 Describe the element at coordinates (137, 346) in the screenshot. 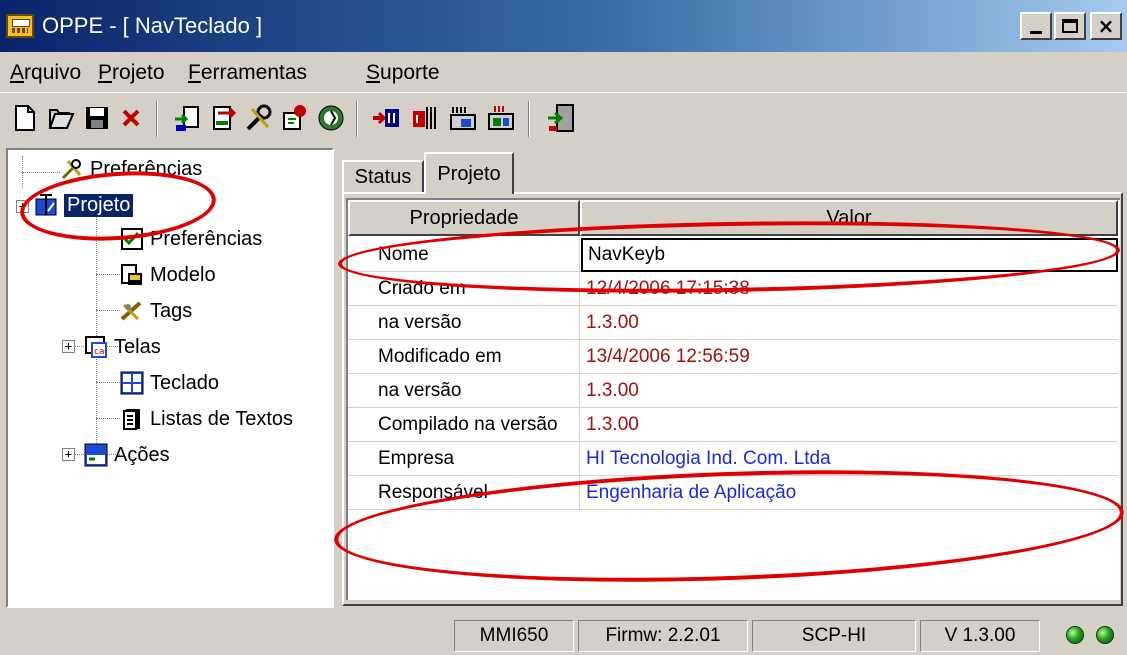

I see `tree-item-label: Telas` at that location.